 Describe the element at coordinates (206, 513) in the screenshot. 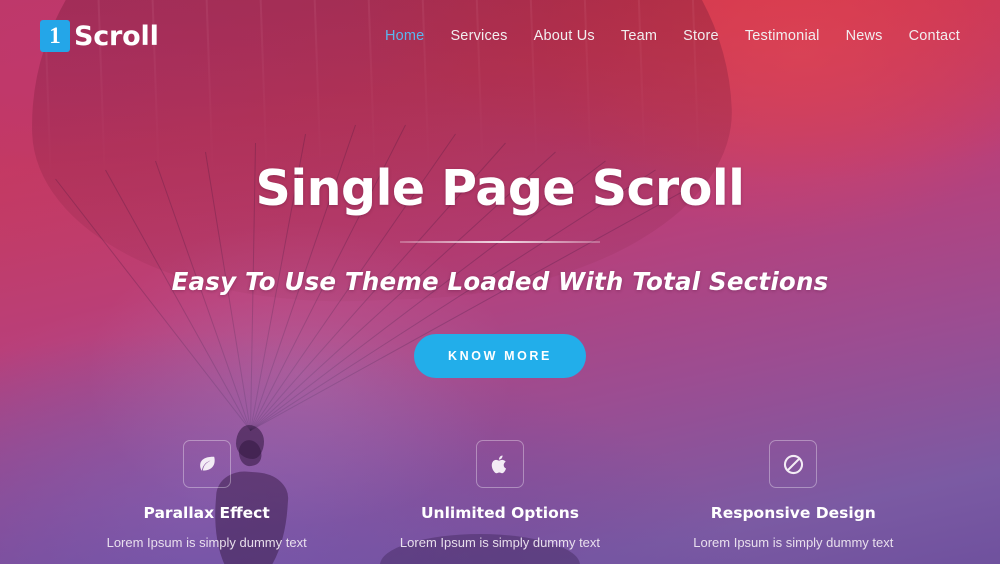

I see `feature-title: Parallax Effect` at that location.